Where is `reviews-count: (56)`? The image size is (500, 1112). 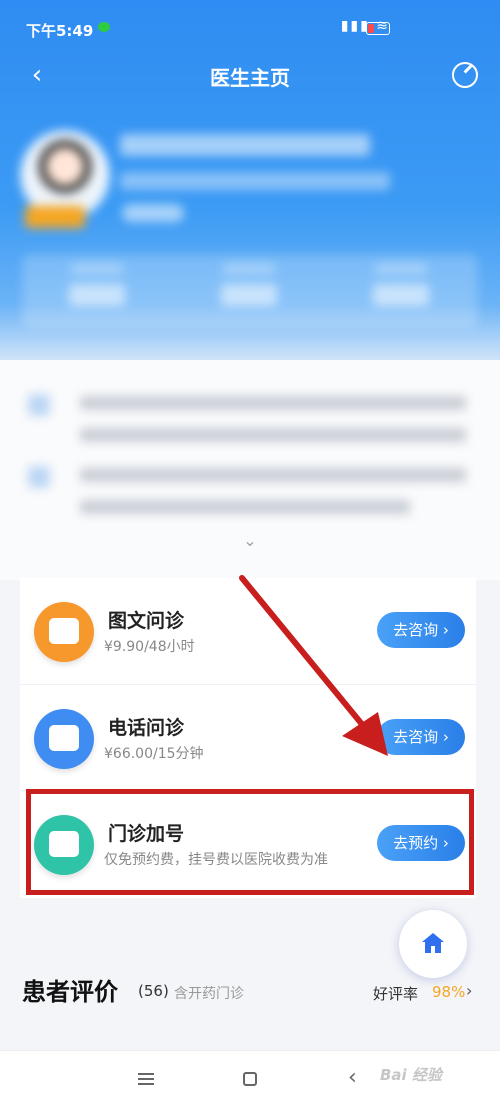
reviews-count: (56) is located at coordinates (153, 991).